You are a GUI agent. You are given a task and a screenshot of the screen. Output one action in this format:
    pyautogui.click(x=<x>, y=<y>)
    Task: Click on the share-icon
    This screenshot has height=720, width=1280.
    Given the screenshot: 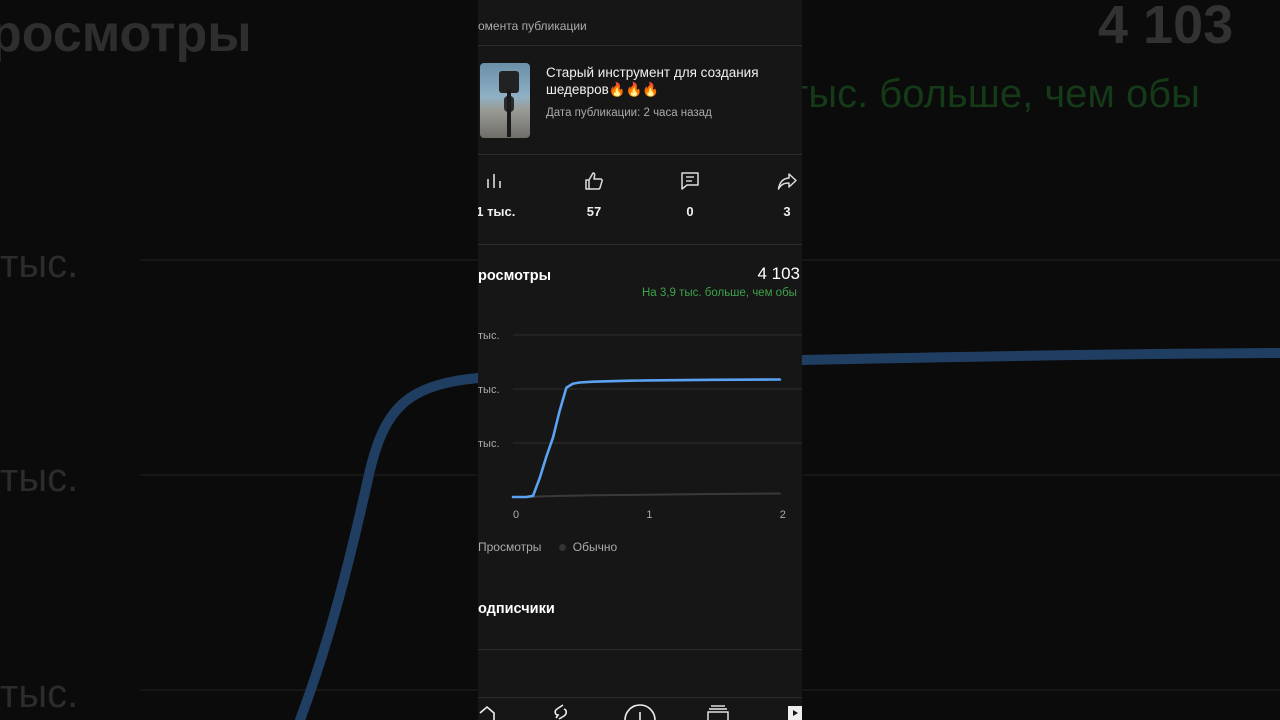 What is the action you would take?
    pyautogui.click(x=787, y=181)
    